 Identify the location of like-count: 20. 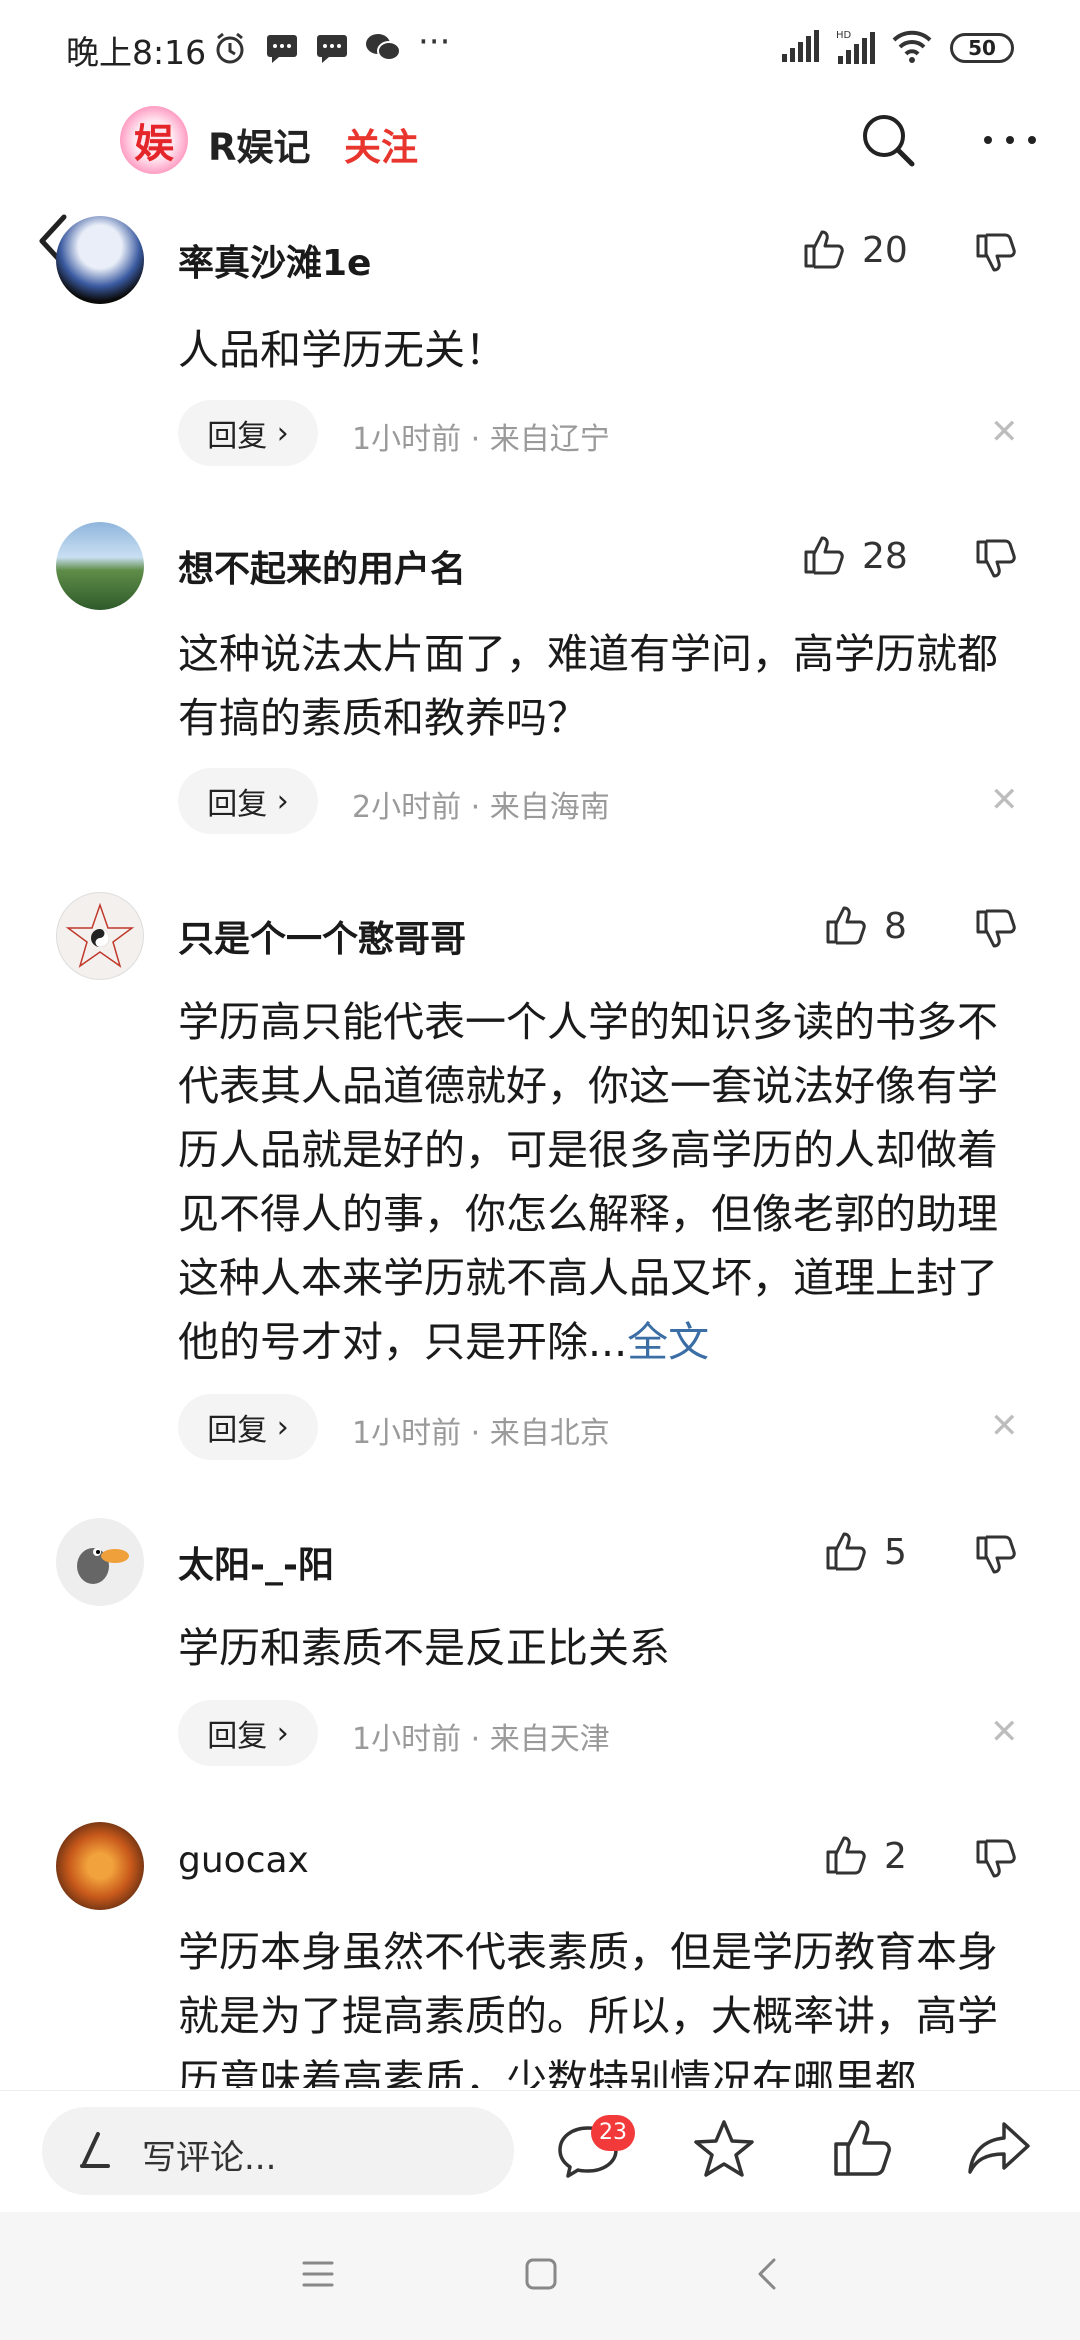
(885, 250).